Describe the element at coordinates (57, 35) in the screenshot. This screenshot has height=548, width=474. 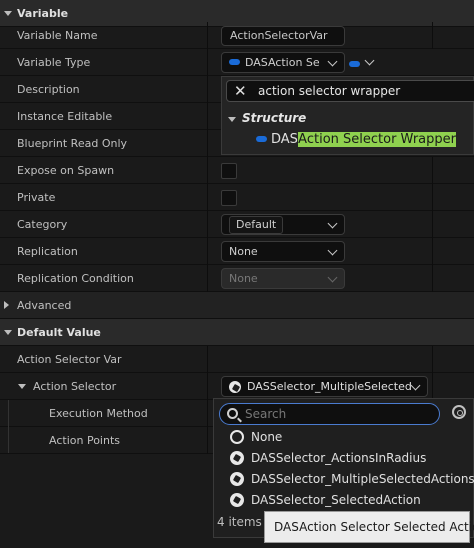
I see `variable-name-label: Variable Name` at that location.